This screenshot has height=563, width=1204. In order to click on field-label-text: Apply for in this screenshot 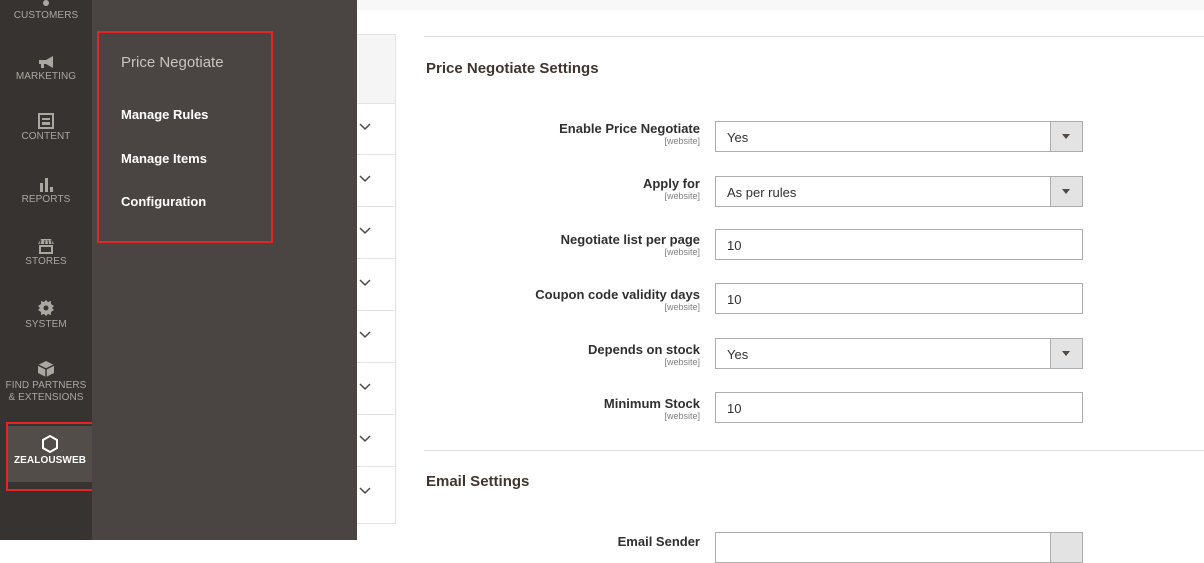, I will do `click(671, 183)`.